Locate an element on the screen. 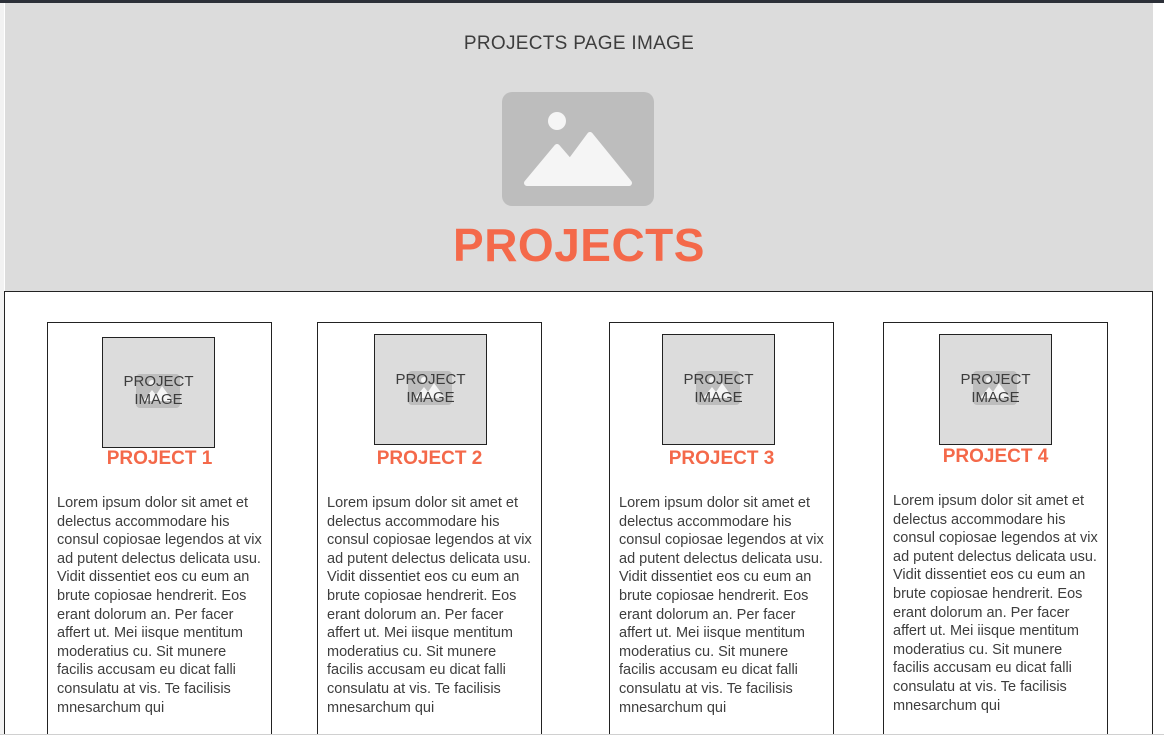 Image resolution: width=1164 pixels, height=741 pixels. project-title: PROJECT 1 is located at coordinates (159, 459).